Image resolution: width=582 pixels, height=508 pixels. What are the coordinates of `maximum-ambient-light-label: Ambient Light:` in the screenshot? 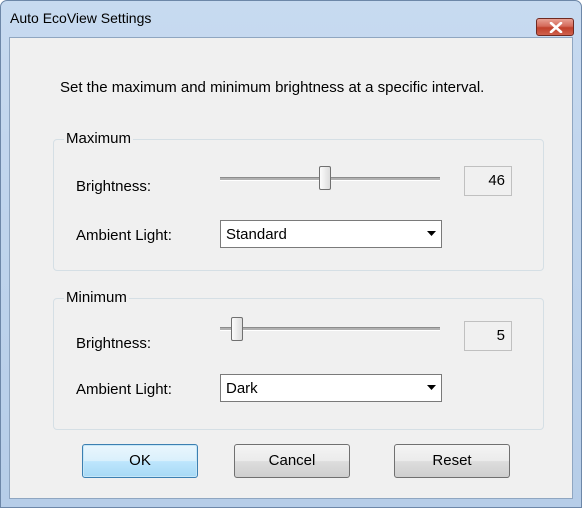 It's located at (124, 235).